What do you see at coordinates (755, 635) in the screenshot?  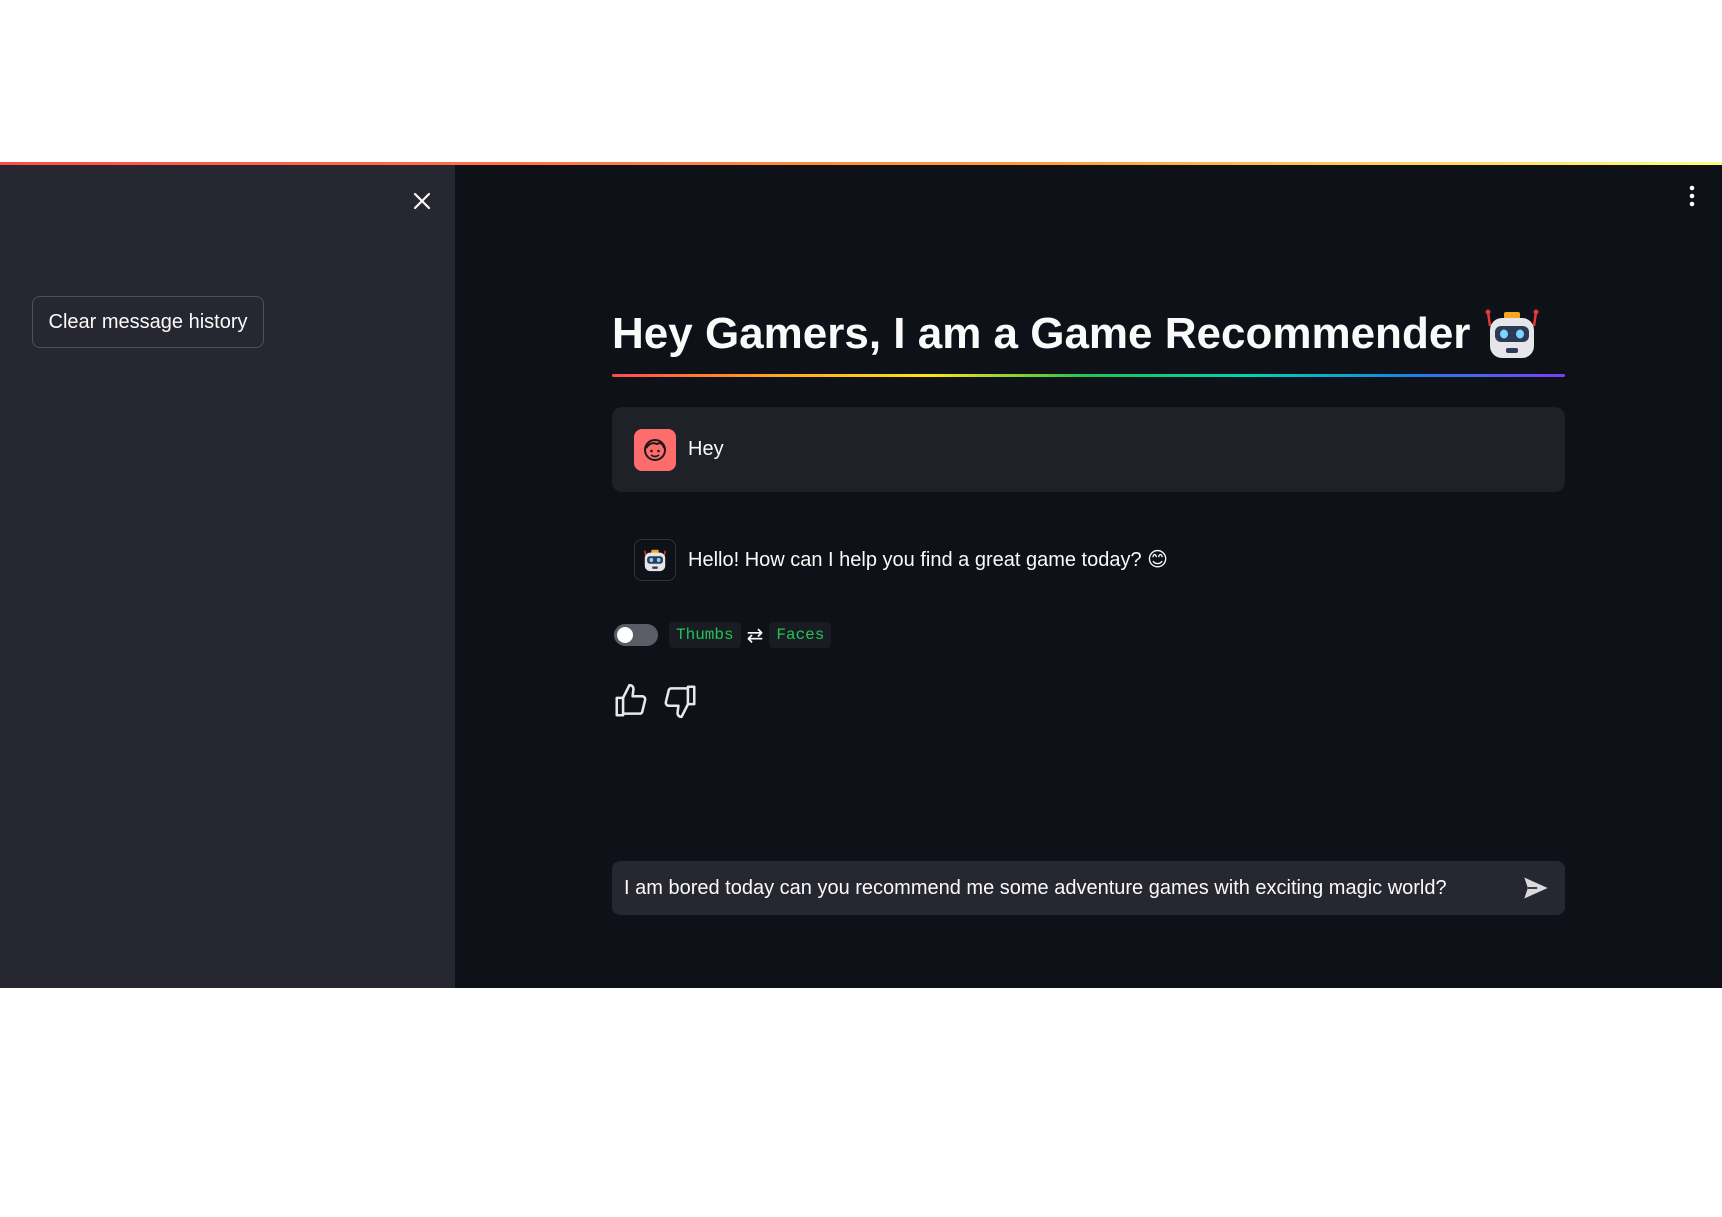 I see `swap-arrows-icon: ⇄` at bounding box center [755, 635].